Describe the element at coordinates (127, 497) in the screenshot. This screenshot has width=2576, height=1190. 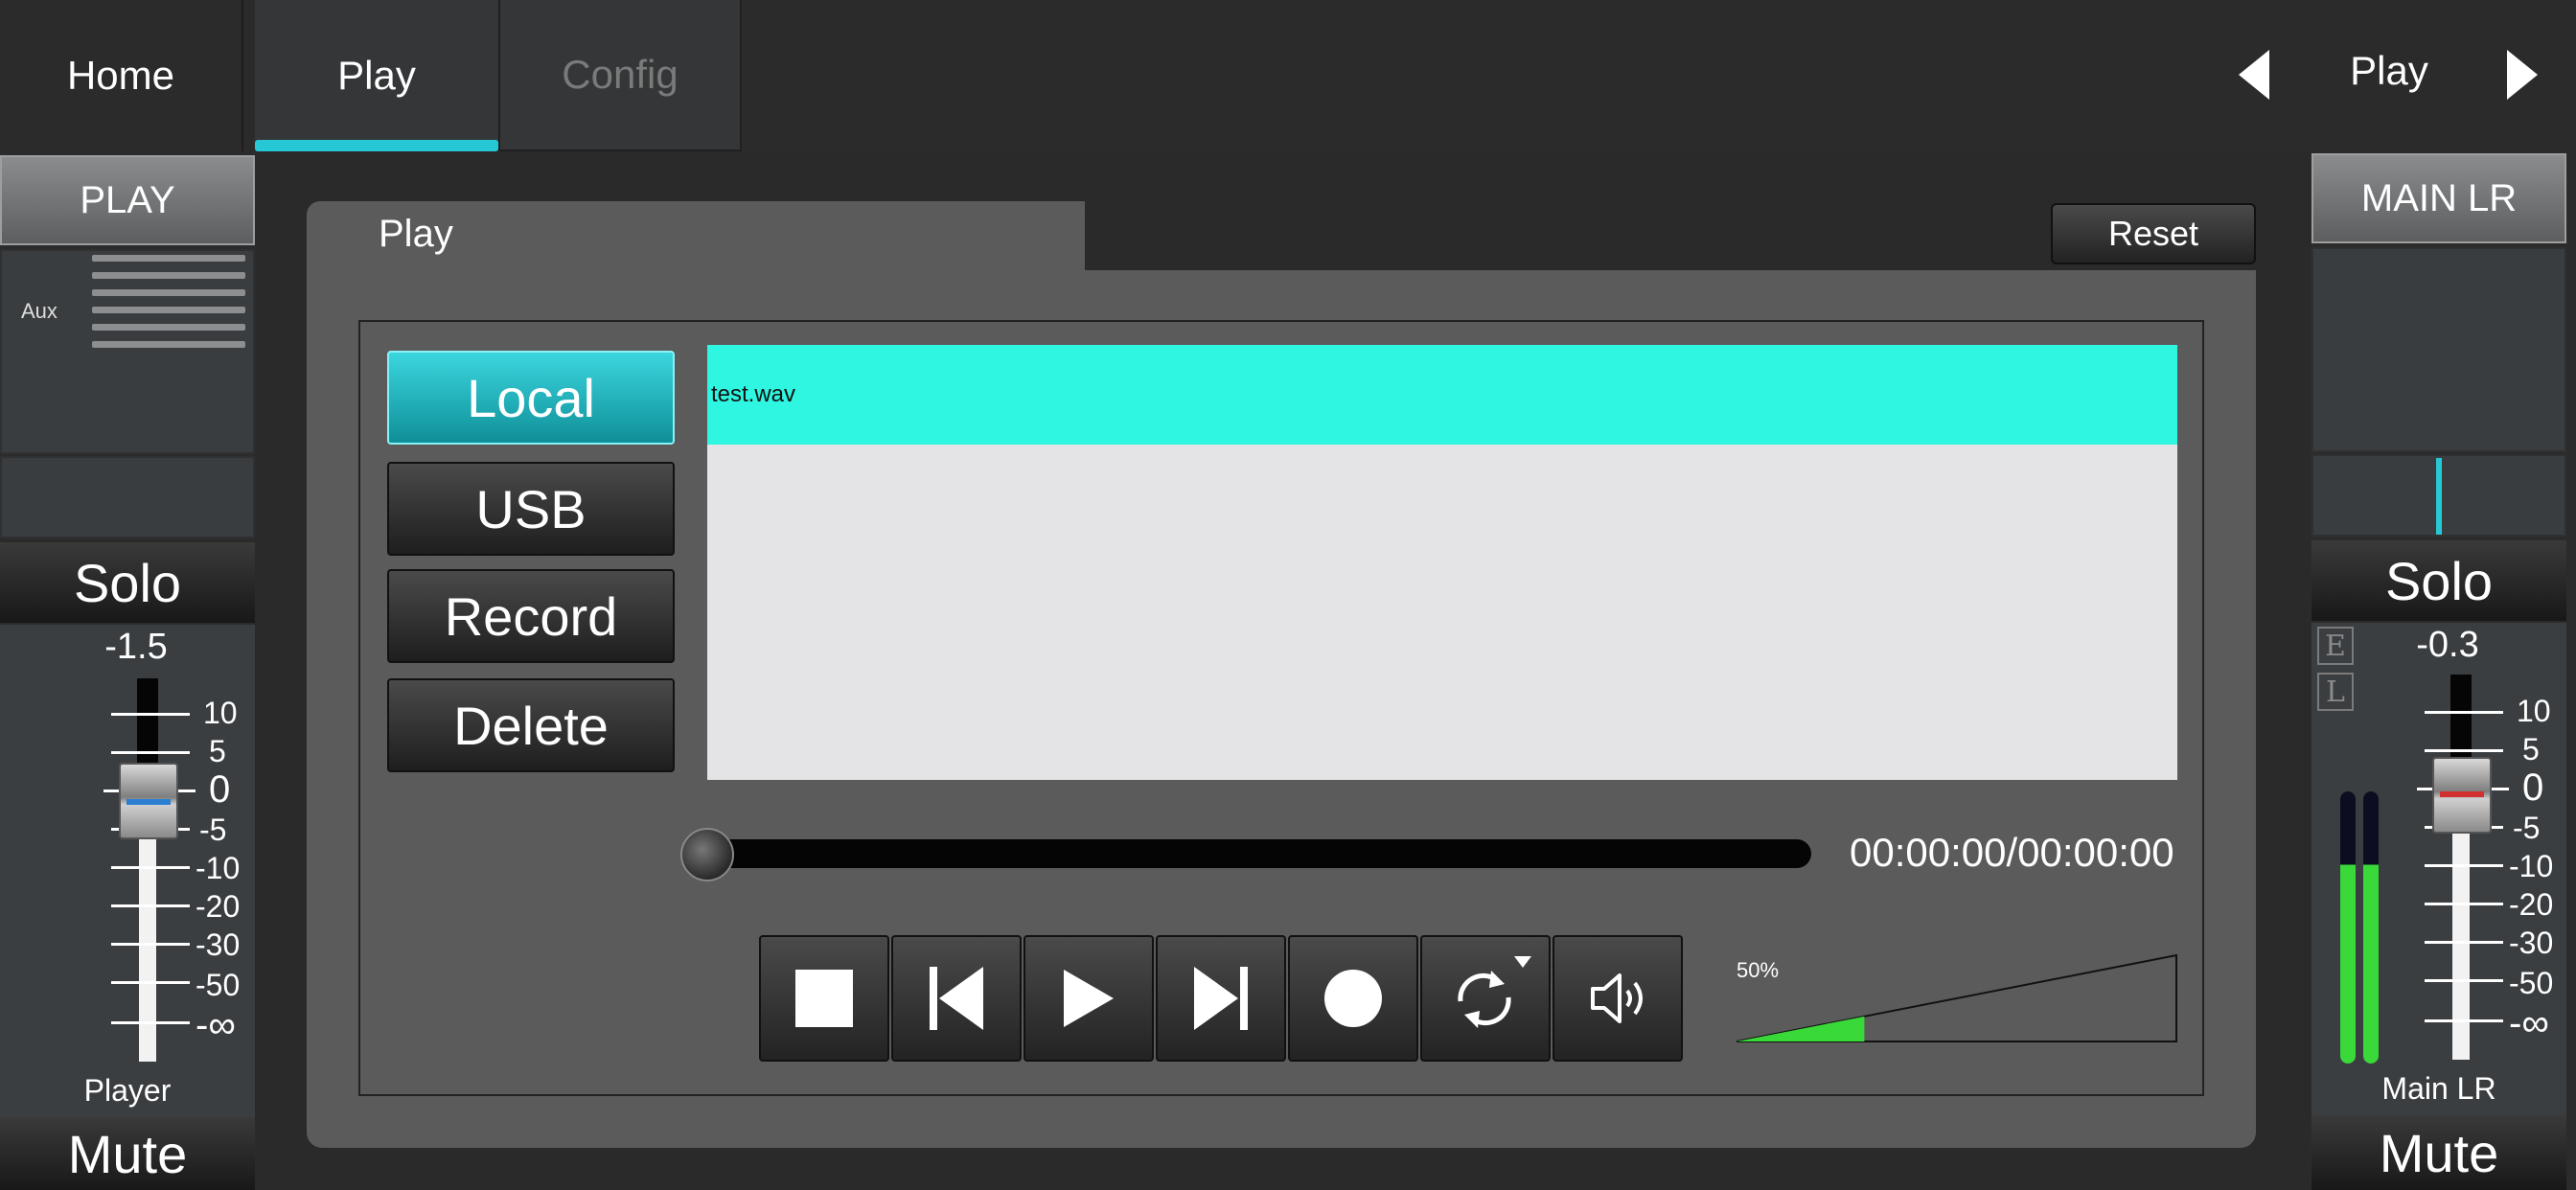
I see `pan-control` at that location.